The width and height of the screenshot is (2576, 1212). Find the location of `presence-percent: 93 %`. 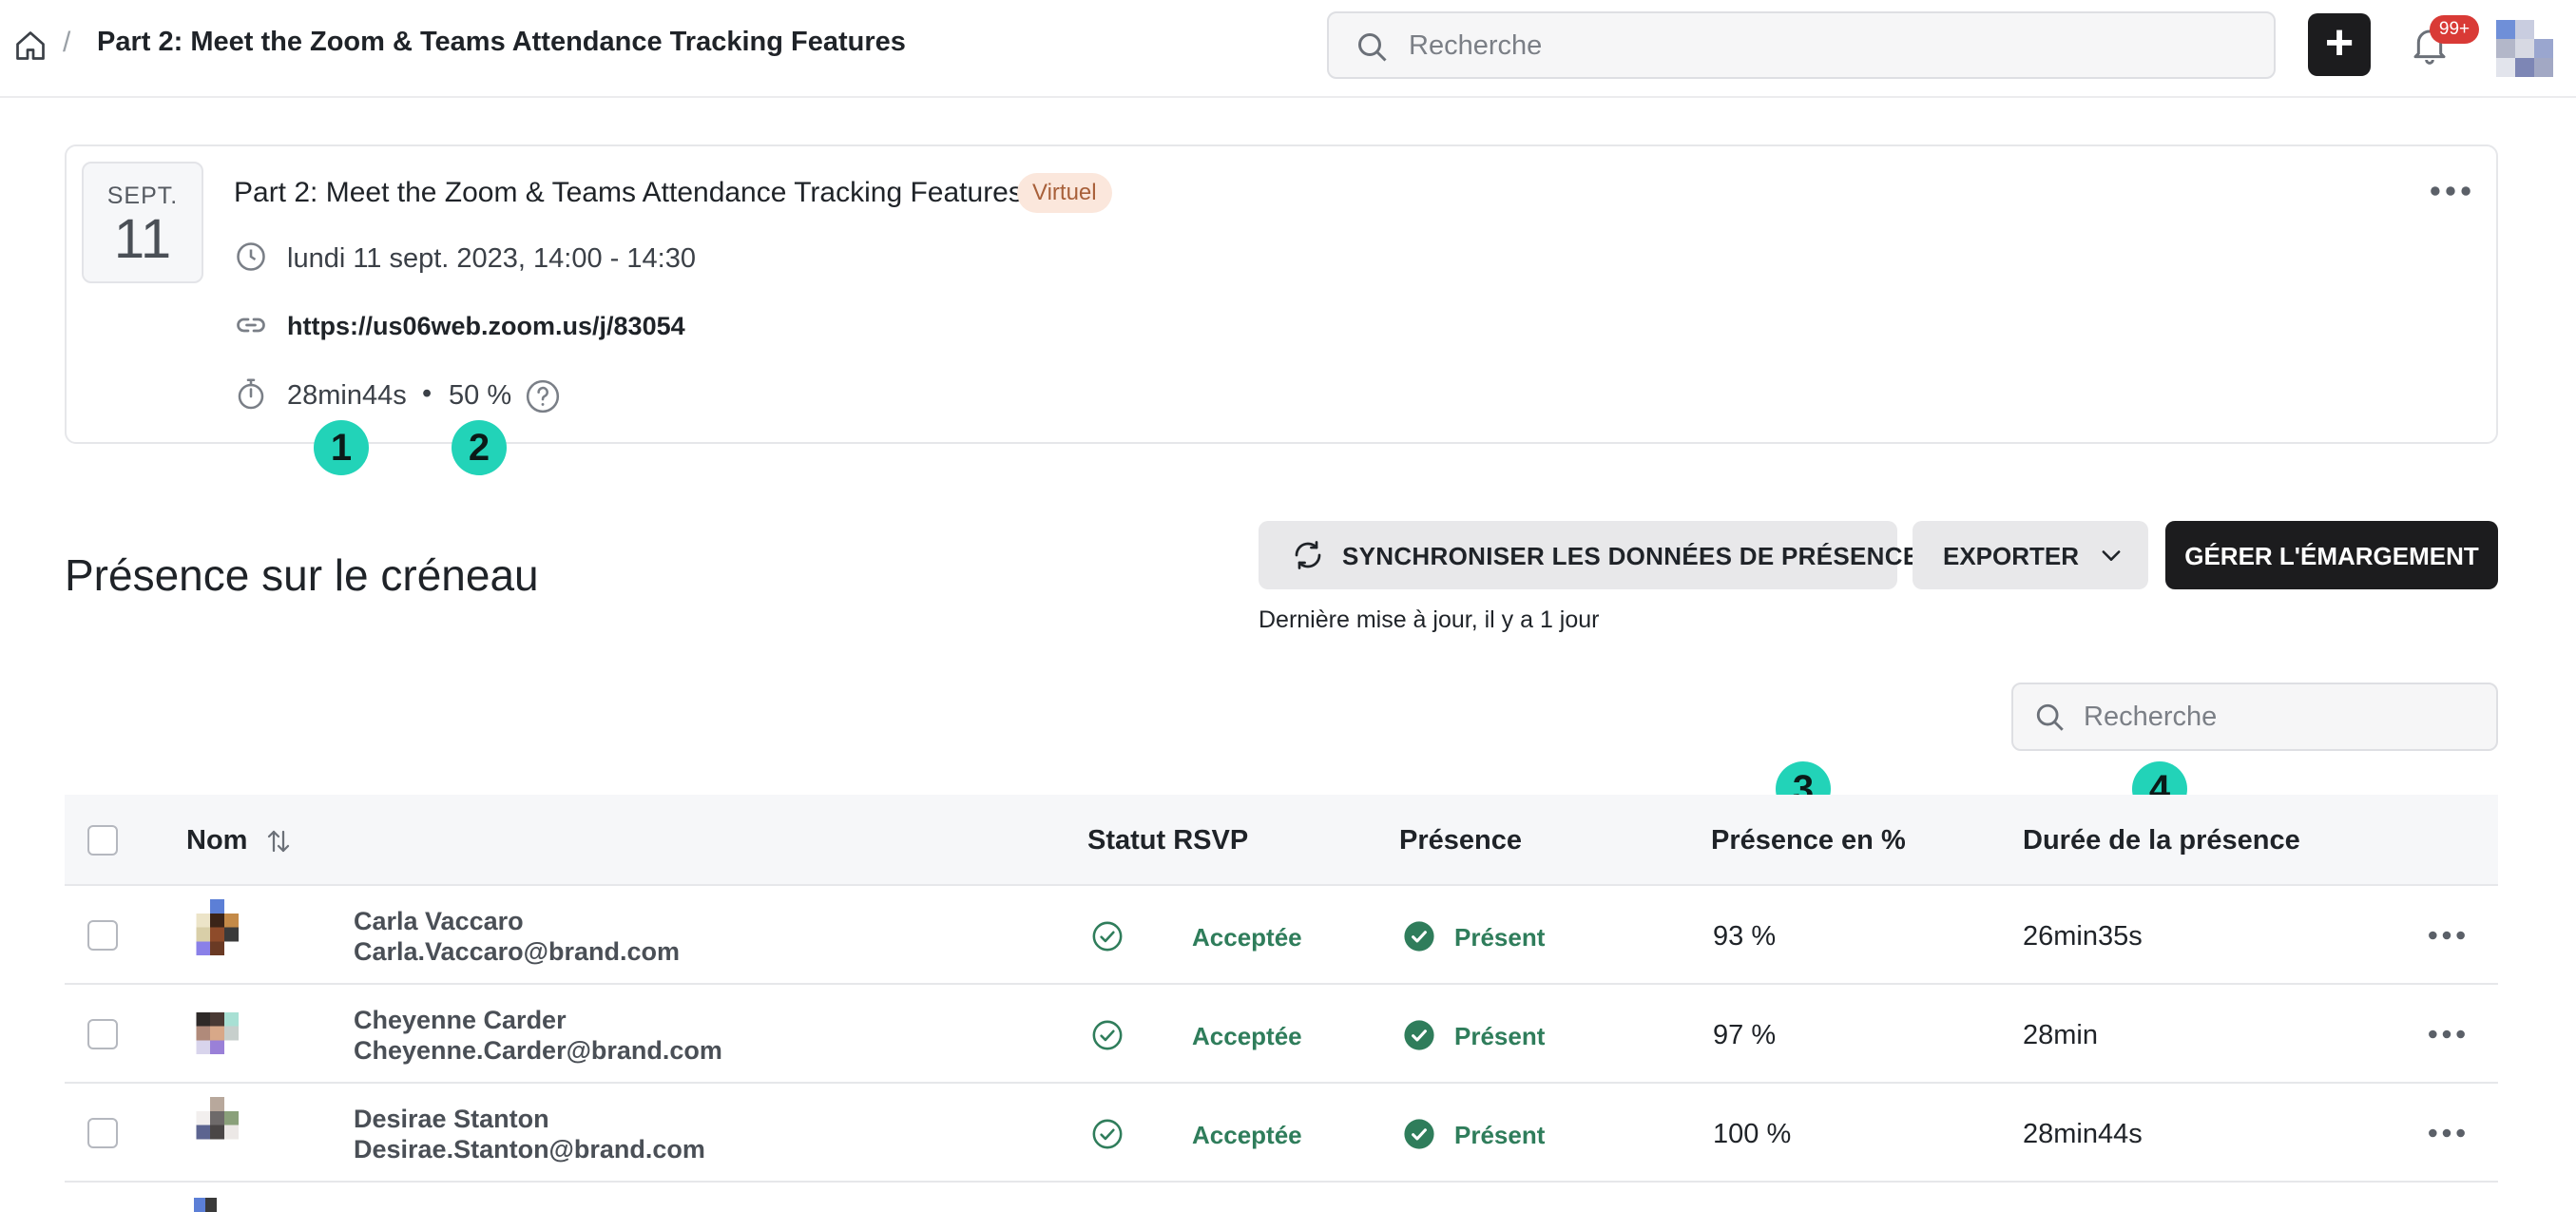

presence-percent: 93 % is located at coordinates (1745, 936).